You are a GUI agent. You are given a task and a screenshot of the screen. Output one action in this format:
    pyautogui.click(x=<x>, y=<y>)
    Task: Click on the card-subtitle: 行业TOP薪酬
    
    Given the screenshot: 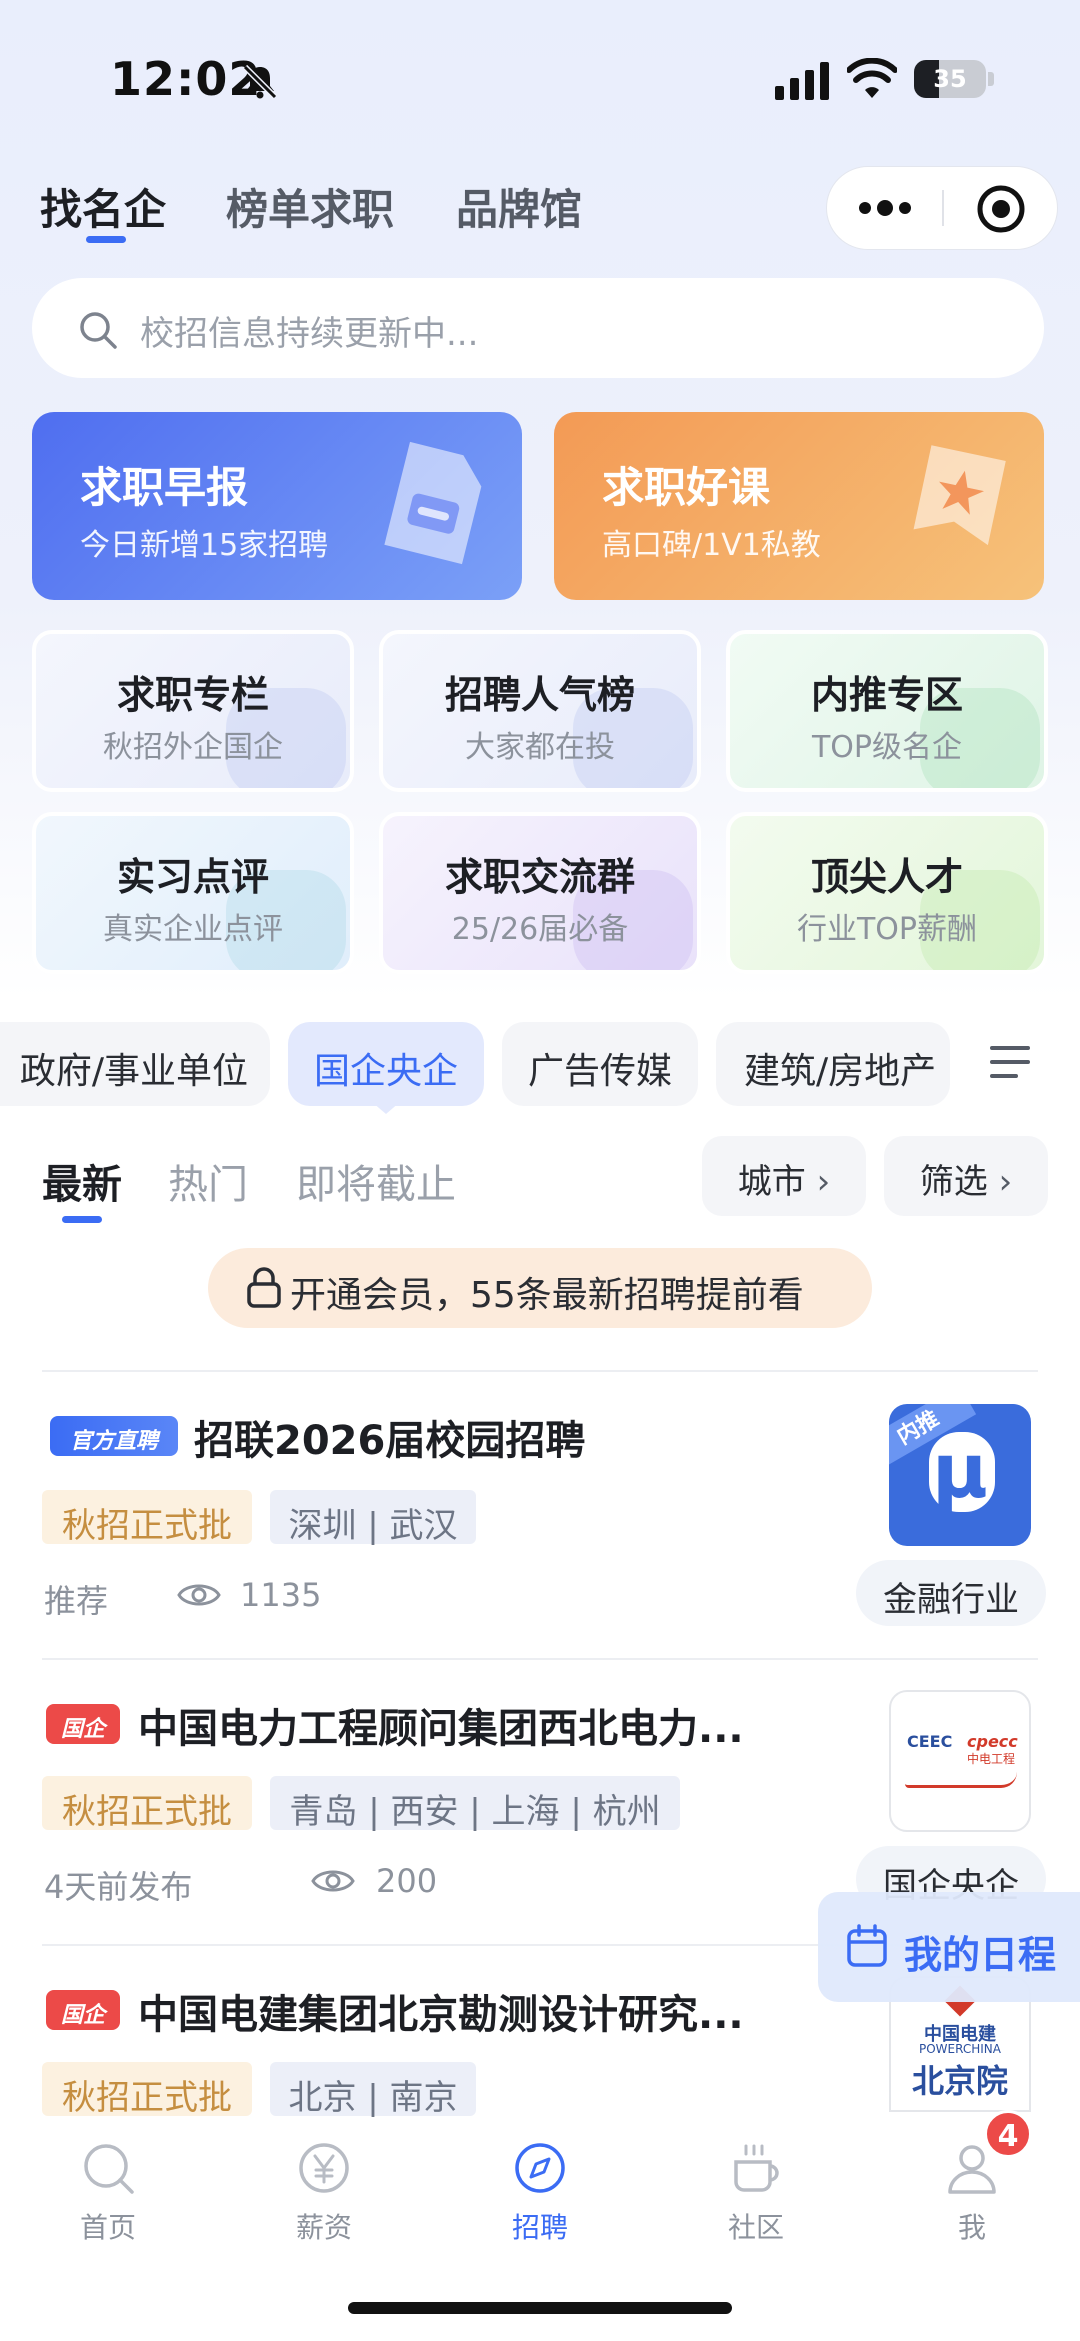 What is the action you would take?
    pyautogui.click(x=887, y=929)
    